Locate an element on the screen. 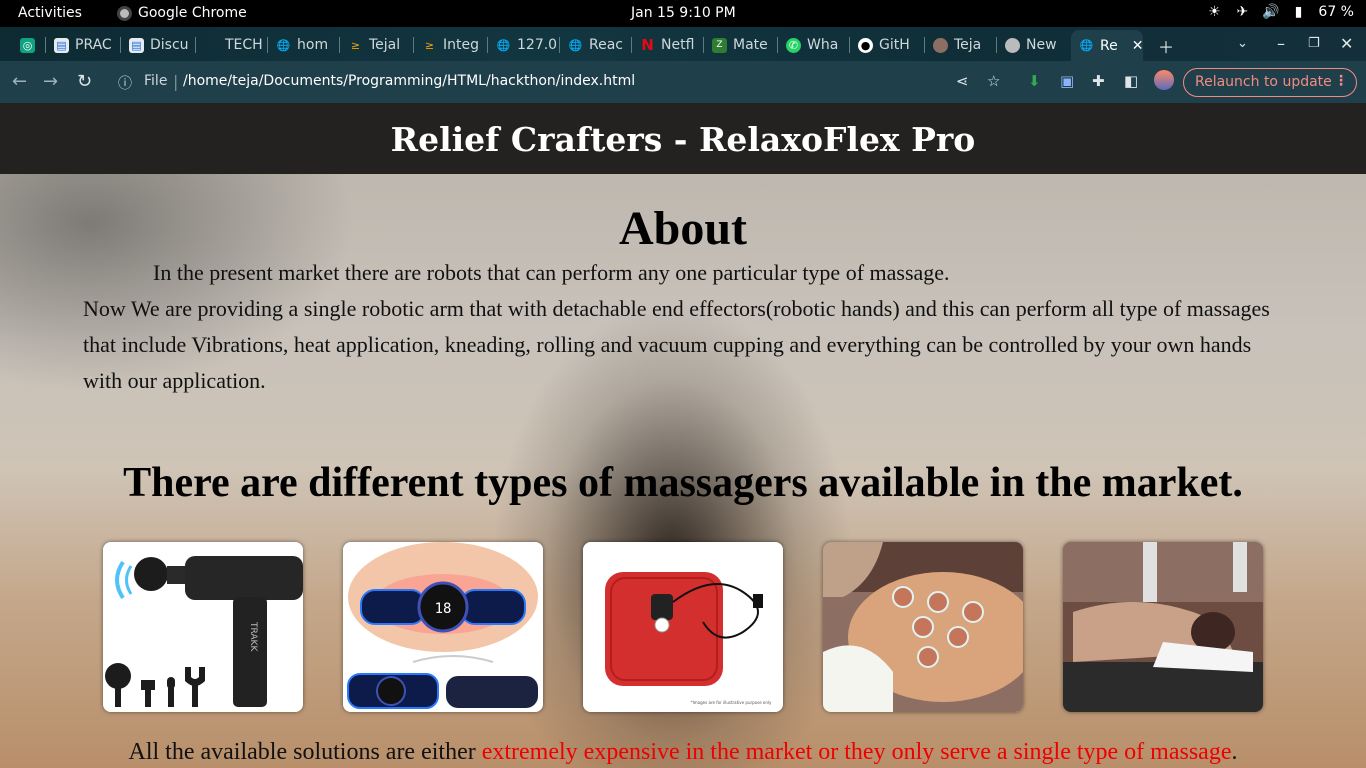 The width and height of the screenshot is (1366, 768). back-arrow-icon: ← is located at coordinates (19, 81).